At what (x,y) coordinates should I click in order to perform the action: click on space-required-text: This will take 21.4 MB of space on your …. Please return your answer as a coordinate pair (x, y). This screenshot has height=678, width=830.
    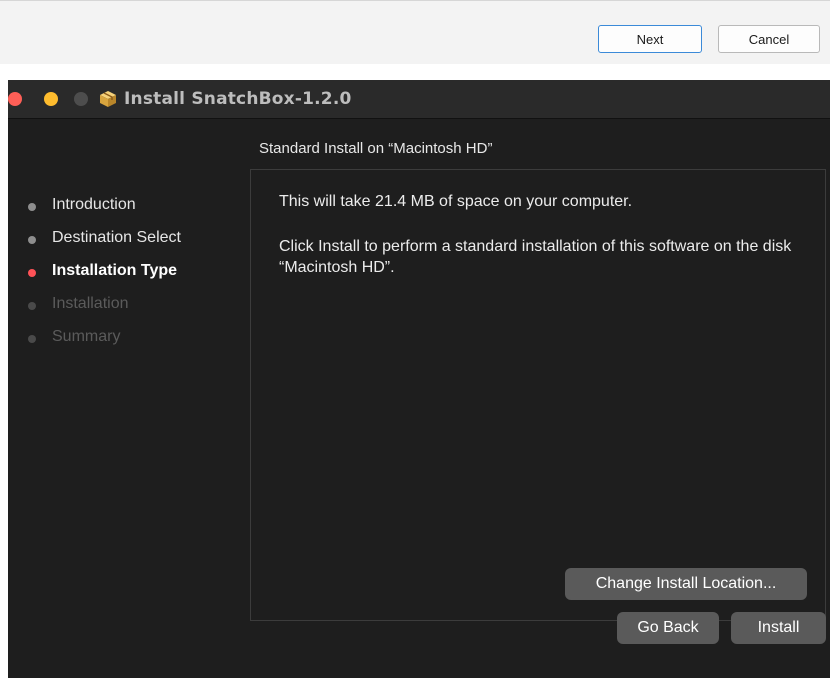
    Looking at the image, I should click on (456, 201).